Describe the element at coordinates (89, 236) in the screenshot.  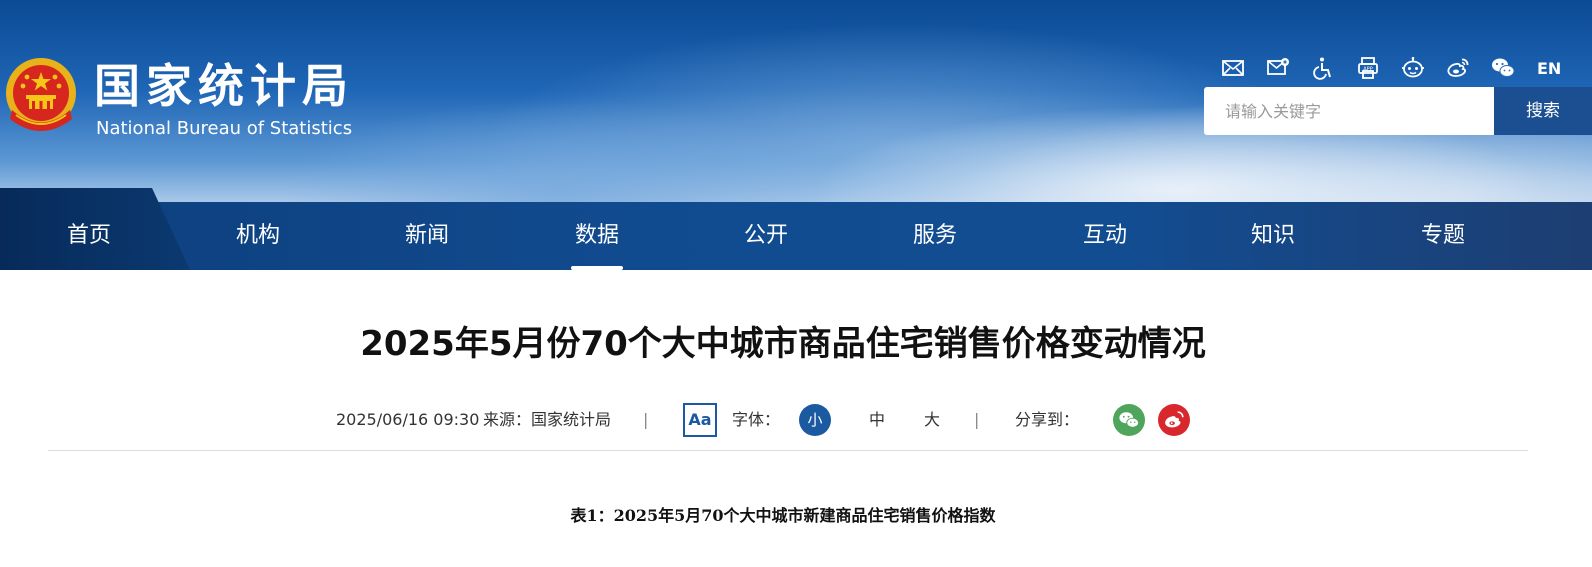
I see `nav-item-home: 首页` at that location.